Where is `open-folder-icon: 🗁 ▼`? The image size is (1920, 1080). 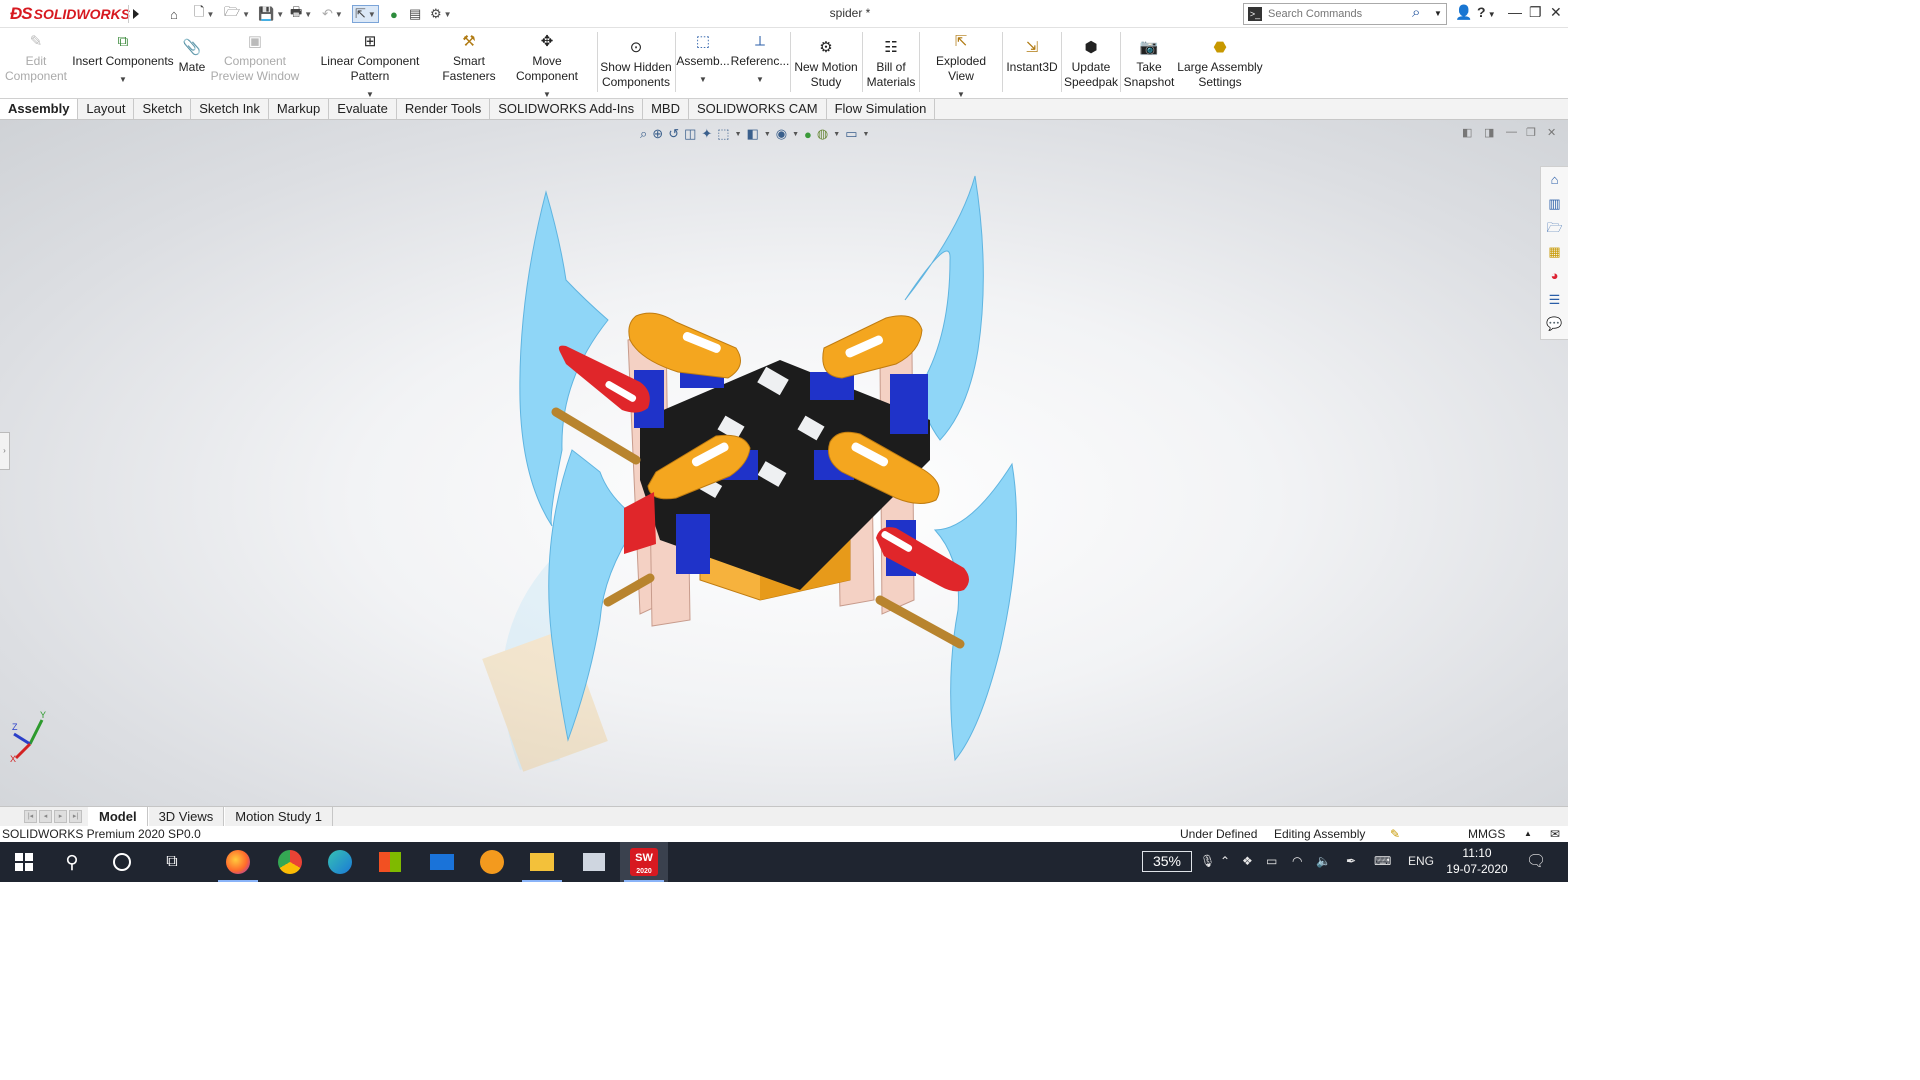
open-folder-icon: 🗁 ▼ is located at coordinates (237, 13).